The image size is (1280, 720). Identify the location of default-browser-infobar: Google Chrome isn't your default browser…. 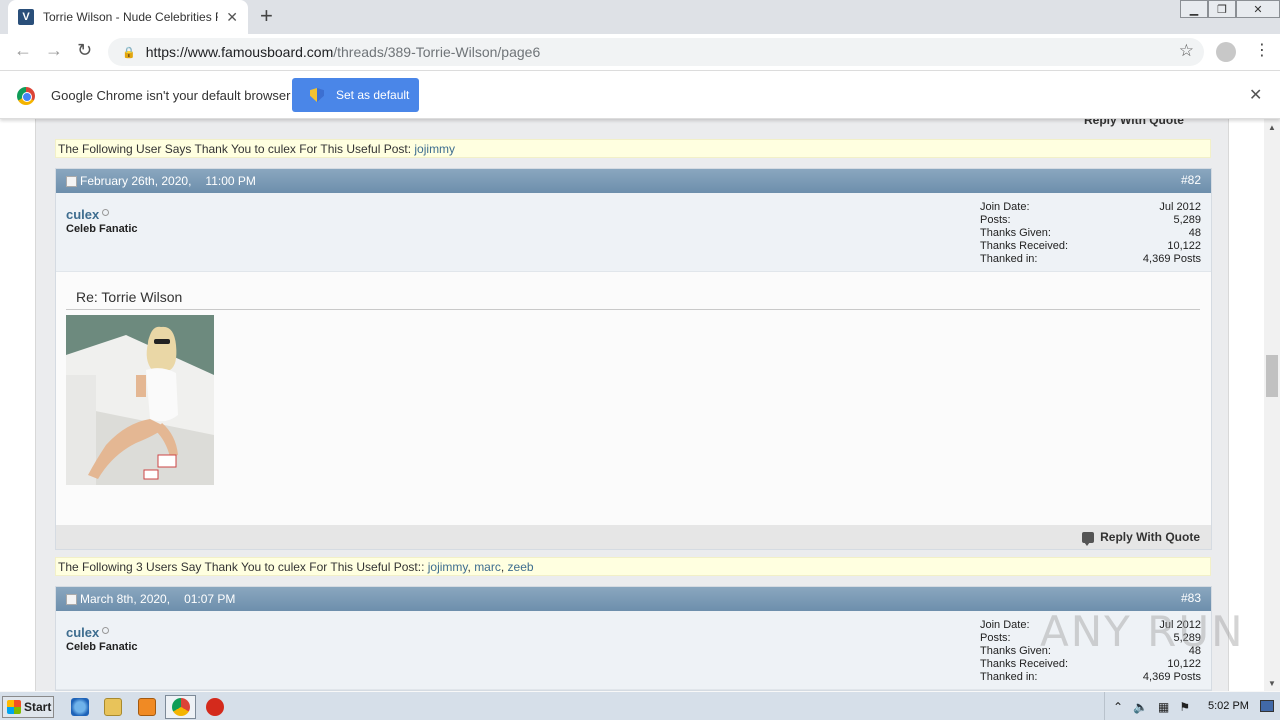
(640, 95).